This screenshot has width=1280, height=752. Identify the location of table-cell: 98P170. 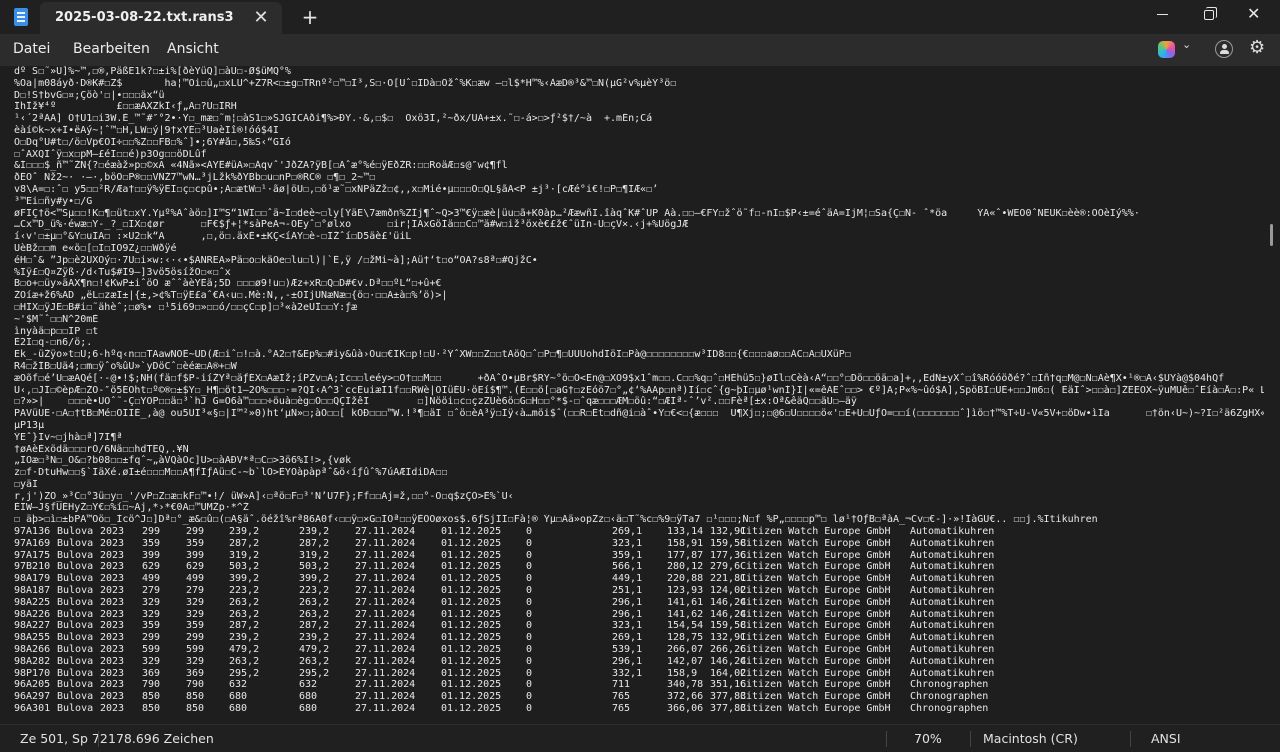
(32, 673).